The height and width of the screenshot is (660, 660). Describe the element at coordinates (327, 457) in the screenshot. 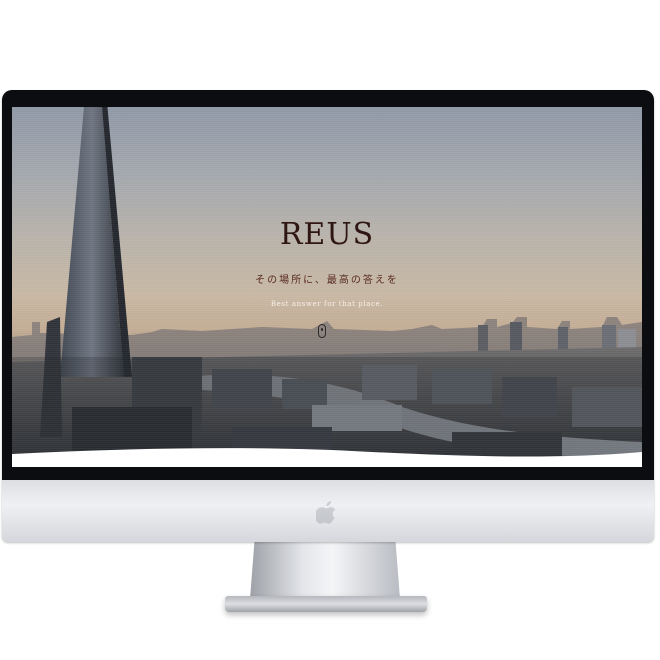

I see `hero-bottom-wave` at that location.